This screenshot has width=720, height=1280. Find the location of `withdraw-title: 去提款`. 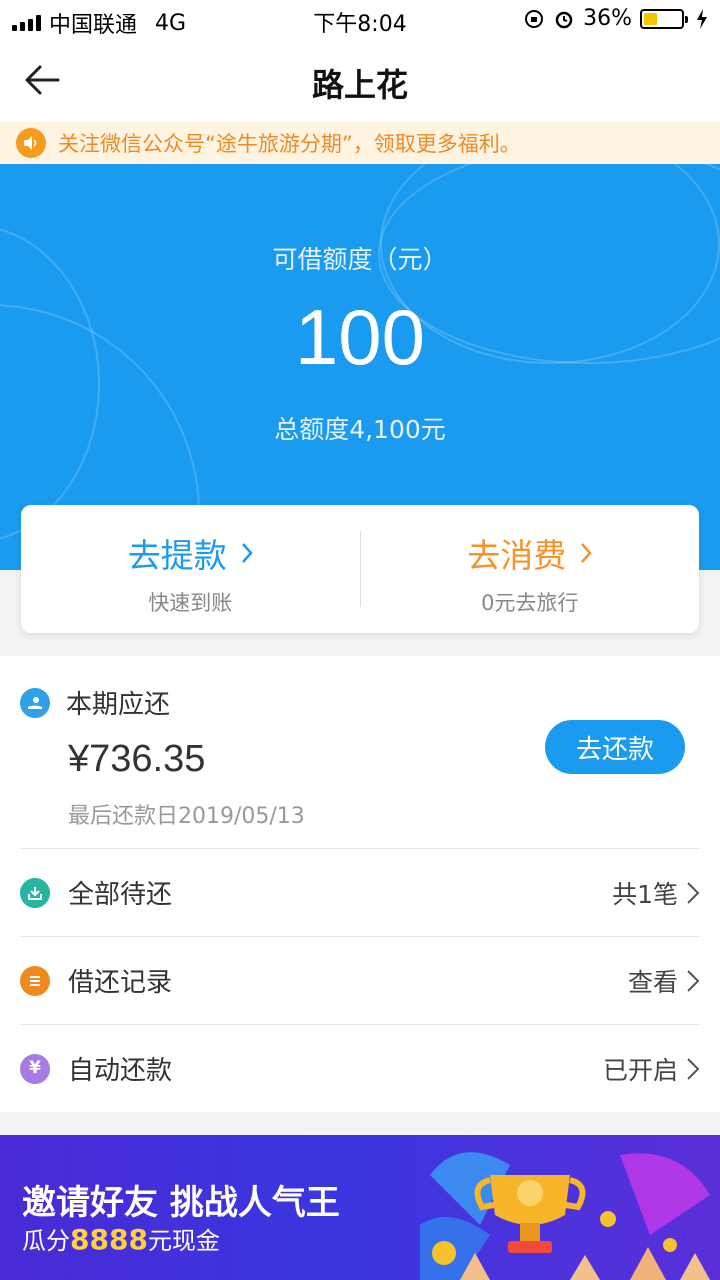

withdraw-title: 去提款 is located at coordinates (177, 555).